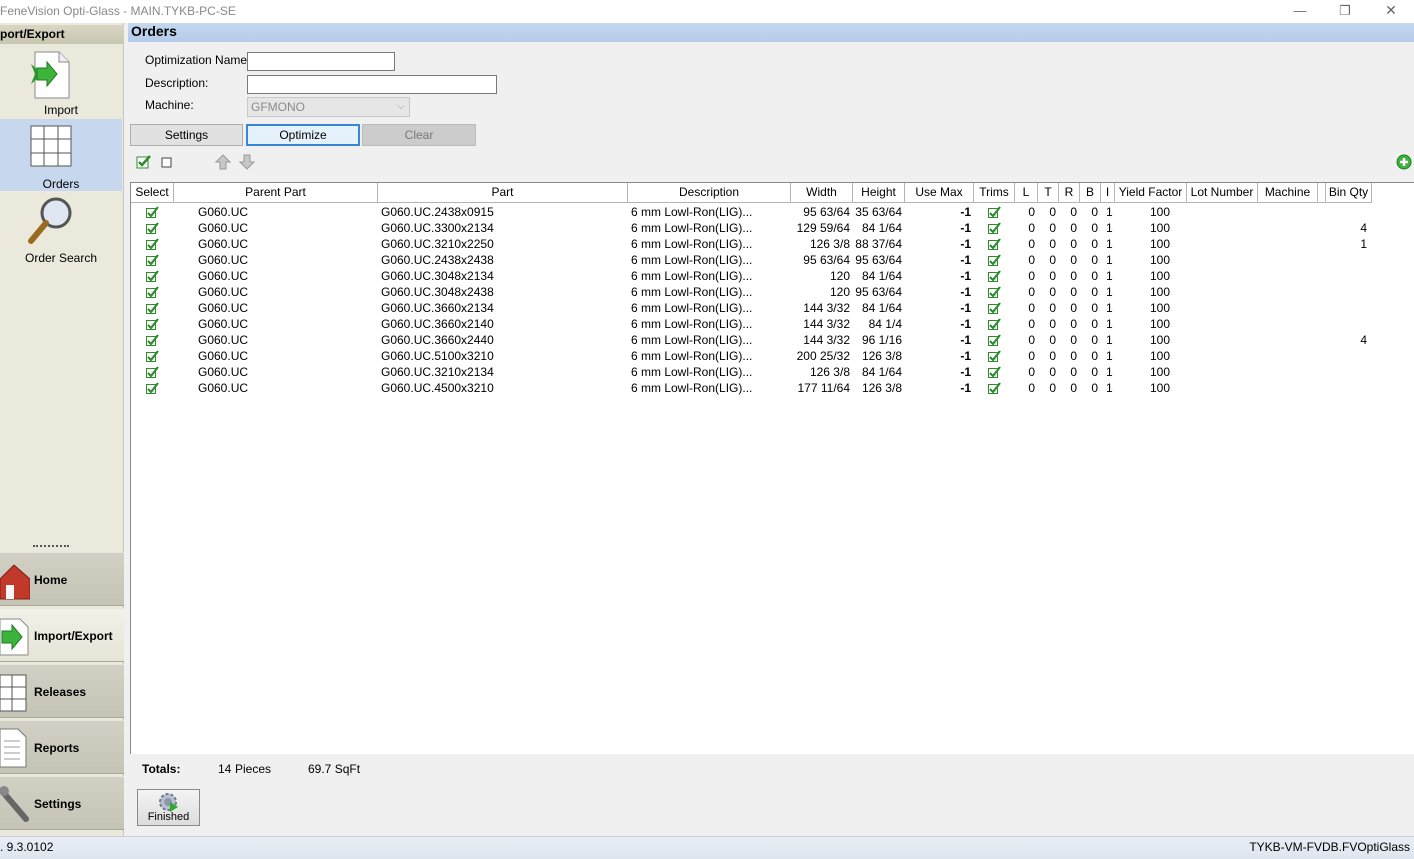 The width and height of the screenshot is (1414, 859). I want to click on col-width-cell: 126 3/8, so click(829, 372).